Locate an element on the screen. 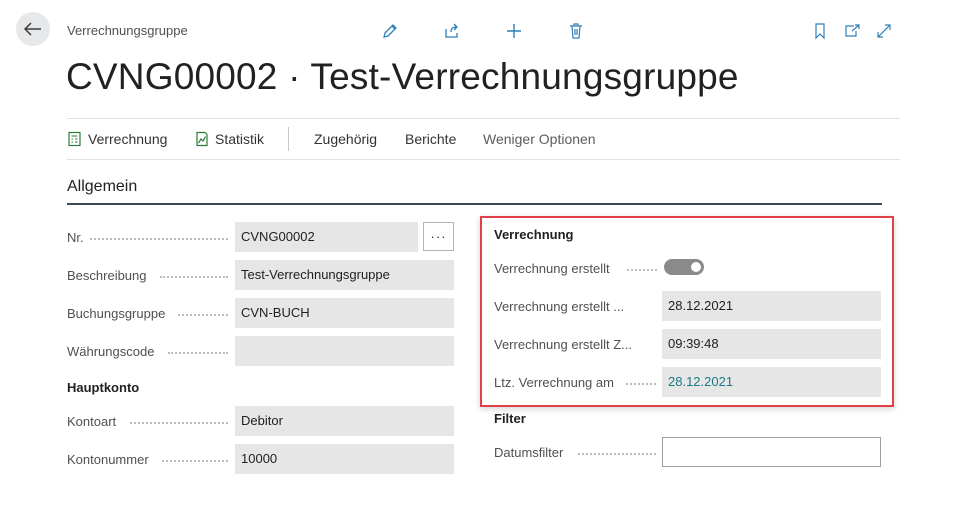  field-label-beschreibung: Beschreibung is located at coordinates (107, 275).